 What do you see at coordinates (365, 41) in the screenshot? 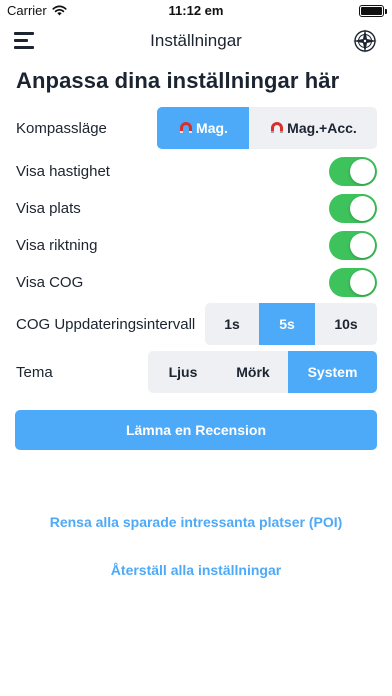
I see `compass-logo-icon` at bounding box center [365, 41].